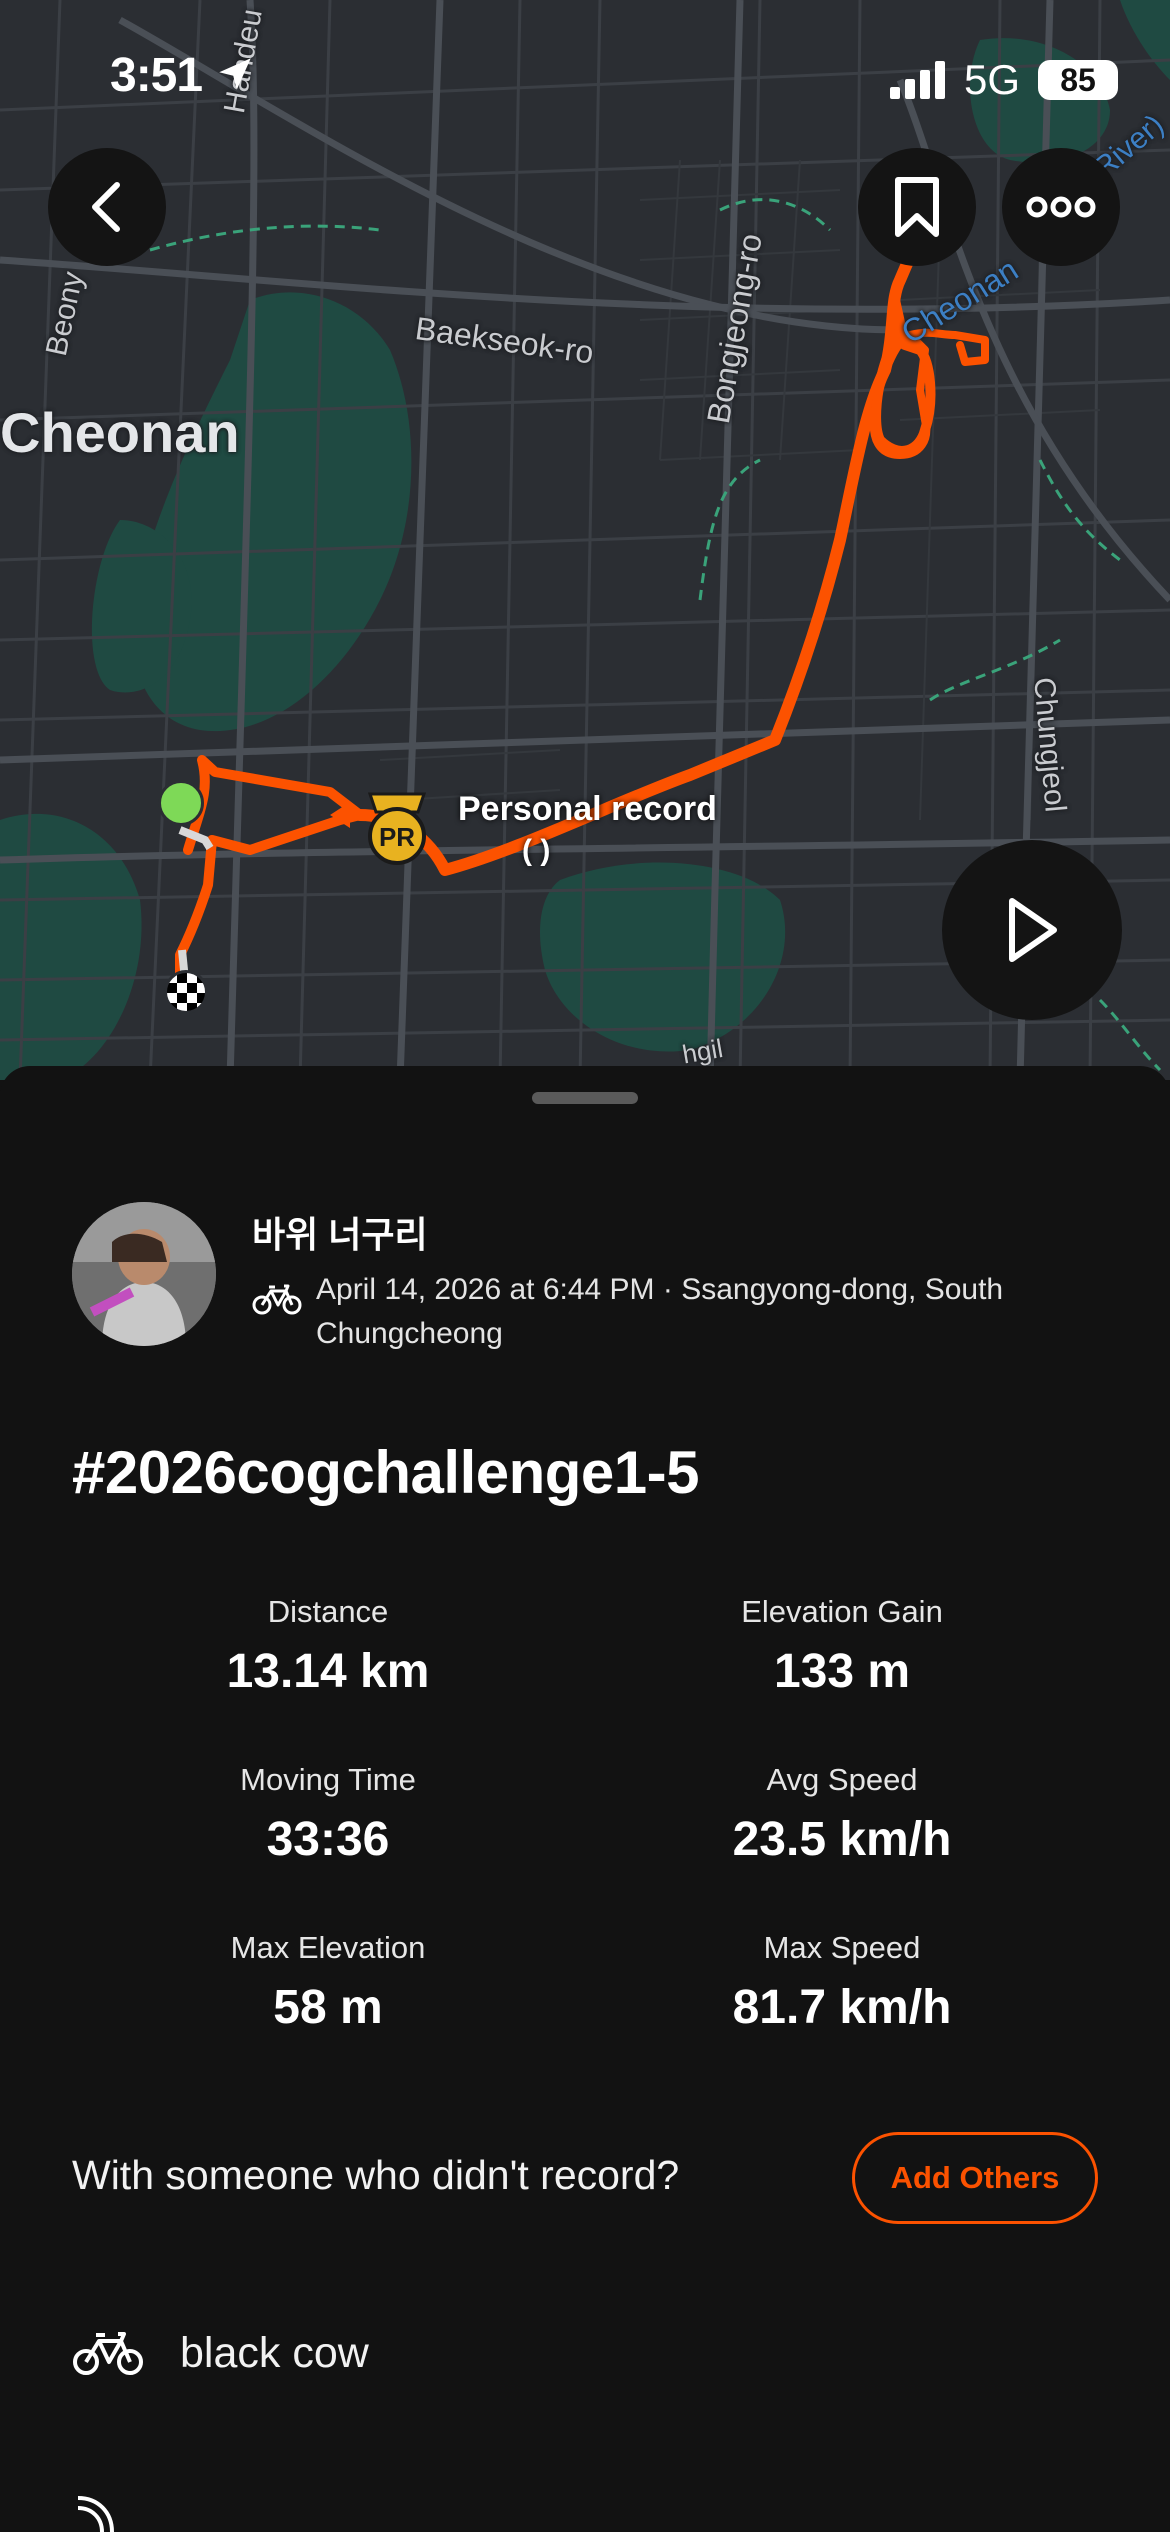  What do you see at coordinates (183, 75) in the screenshot?
I see `status-time: 3:51` at bounding box center [183, 75].